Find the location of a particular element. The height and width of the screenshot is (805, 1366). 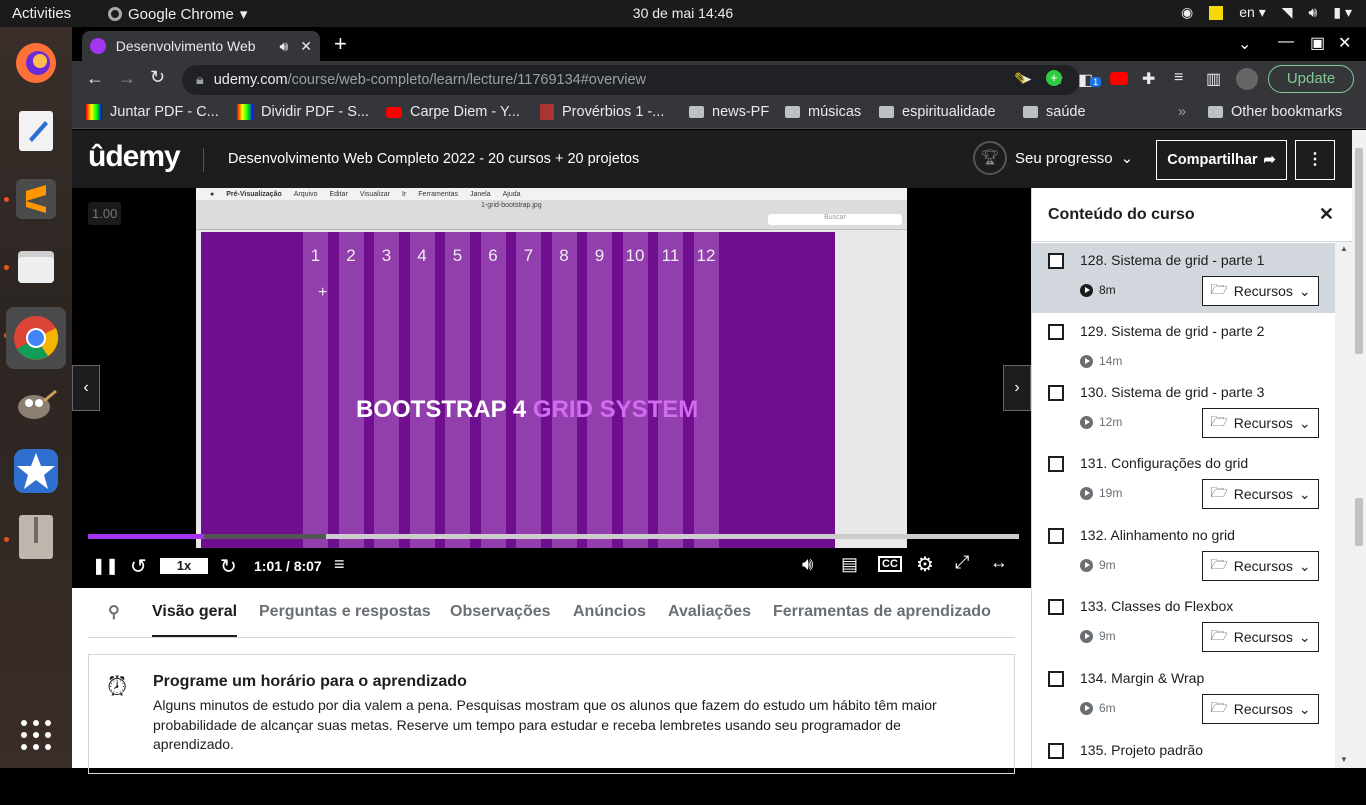

bookmark-folder-espiritualidade: espiritualidade is located at coordinates (937, 112).